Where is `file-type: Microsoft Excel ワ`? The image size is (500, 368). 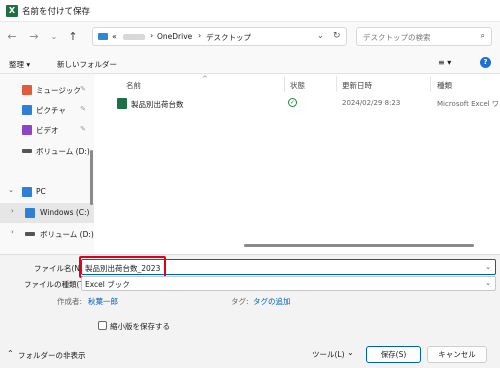
file-type: Microsoft Excel ワ is located at coordinates (468, 104).